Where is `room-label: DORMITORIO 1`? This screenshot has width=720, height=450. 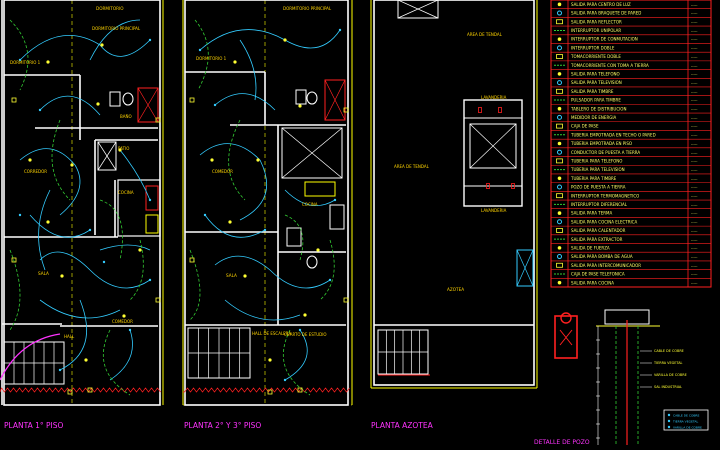 room-label: DORMITORIO 1 is located at coordinates (211, 58).